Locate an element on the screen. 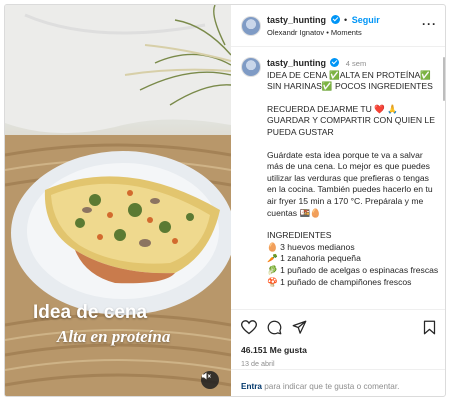 This screenshot has width=450, height=401. caption-avatar is located at coordinates (251, 67).